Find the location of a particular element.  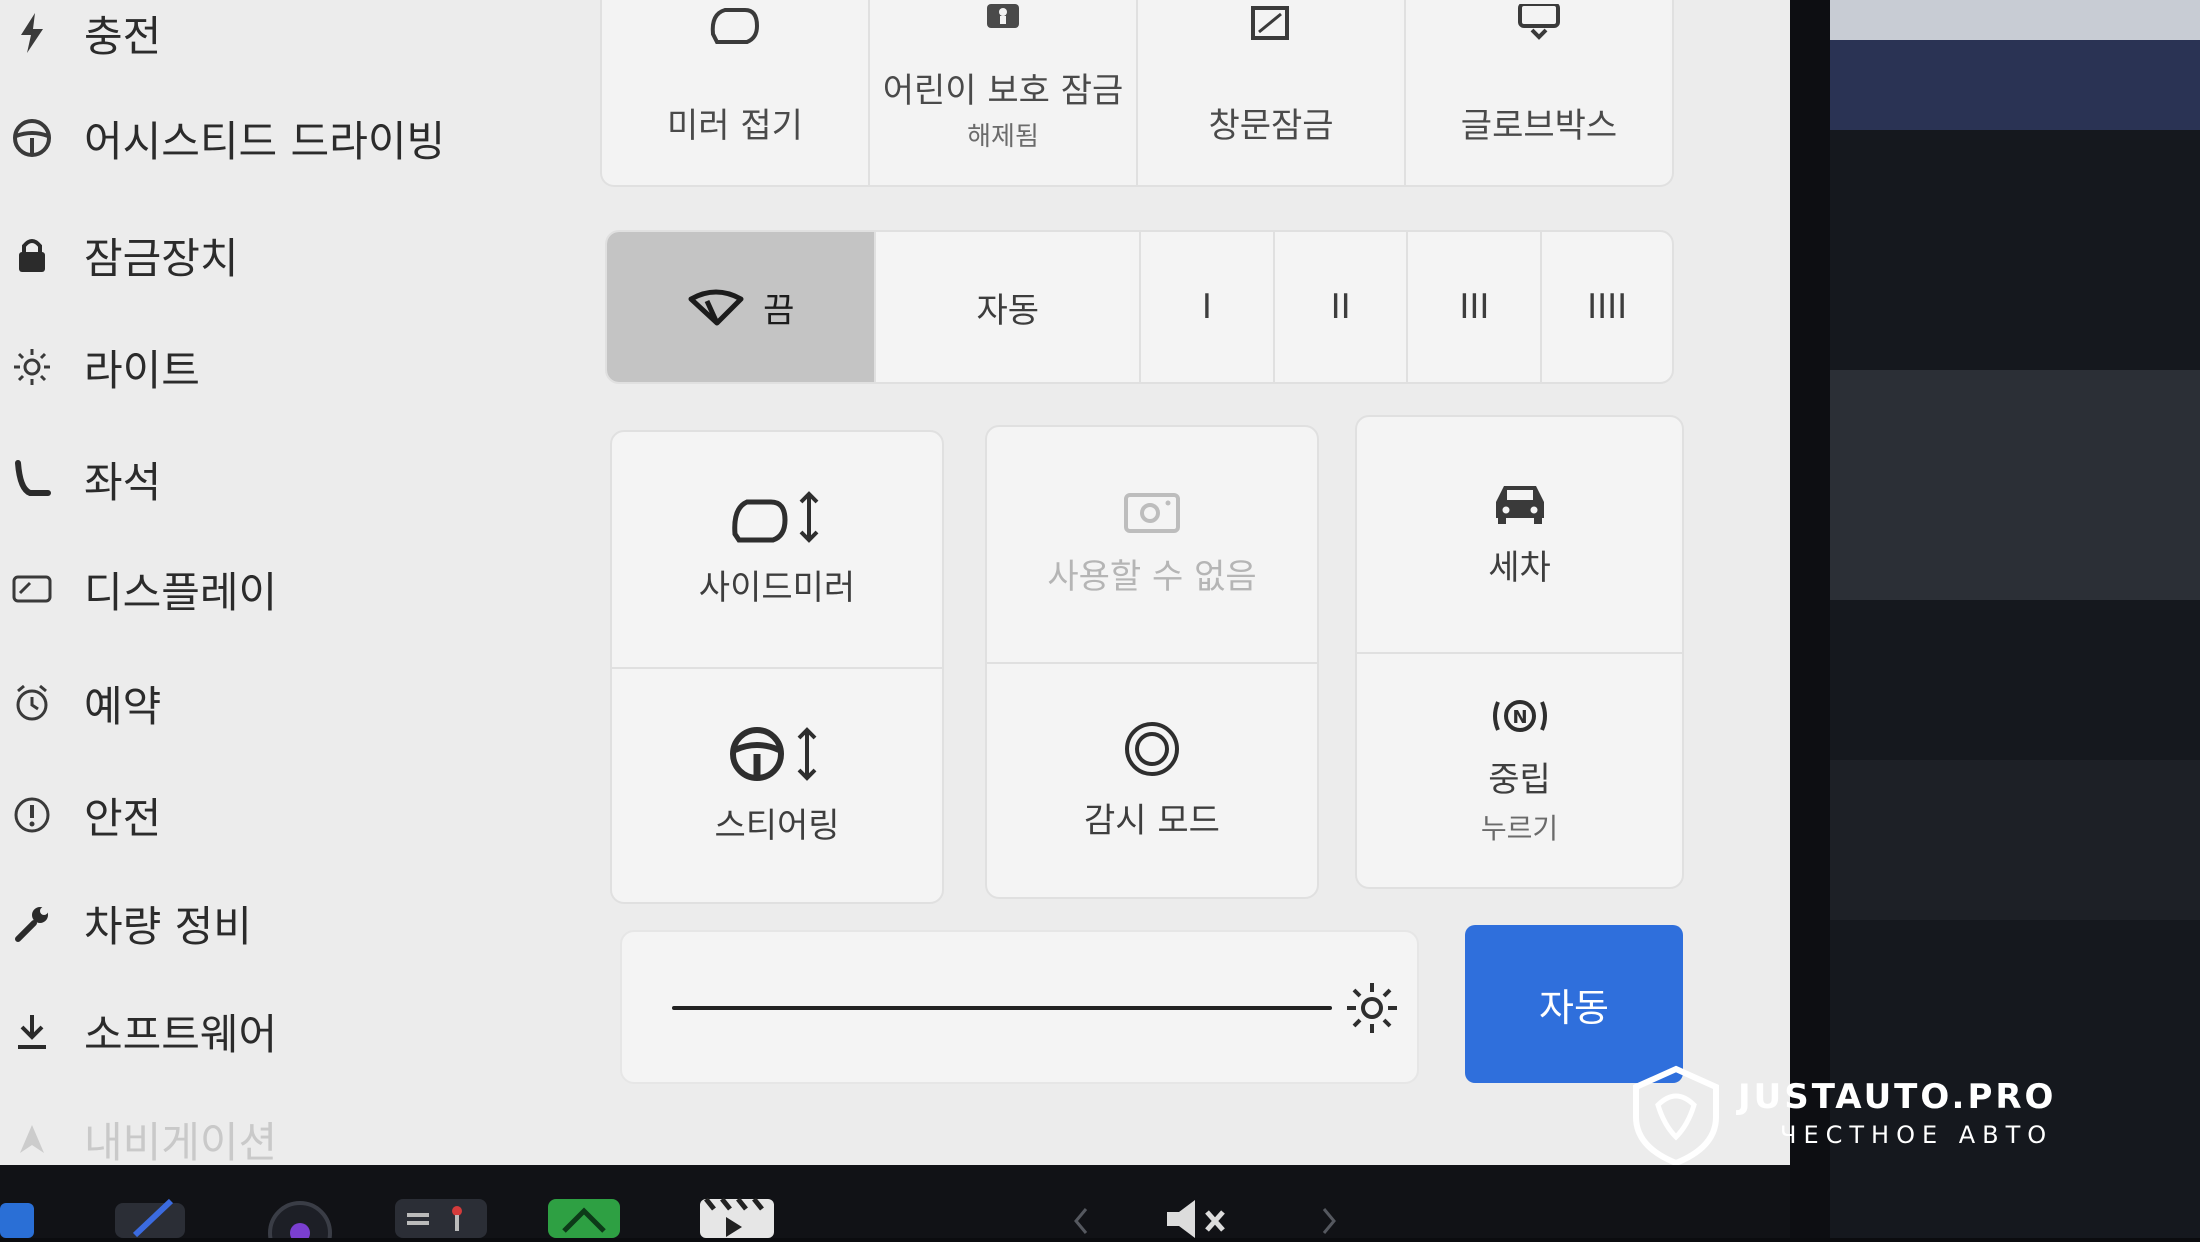

wiper-selector: 끔 자동 I II III IIII is located at coordinates (1139, 307).